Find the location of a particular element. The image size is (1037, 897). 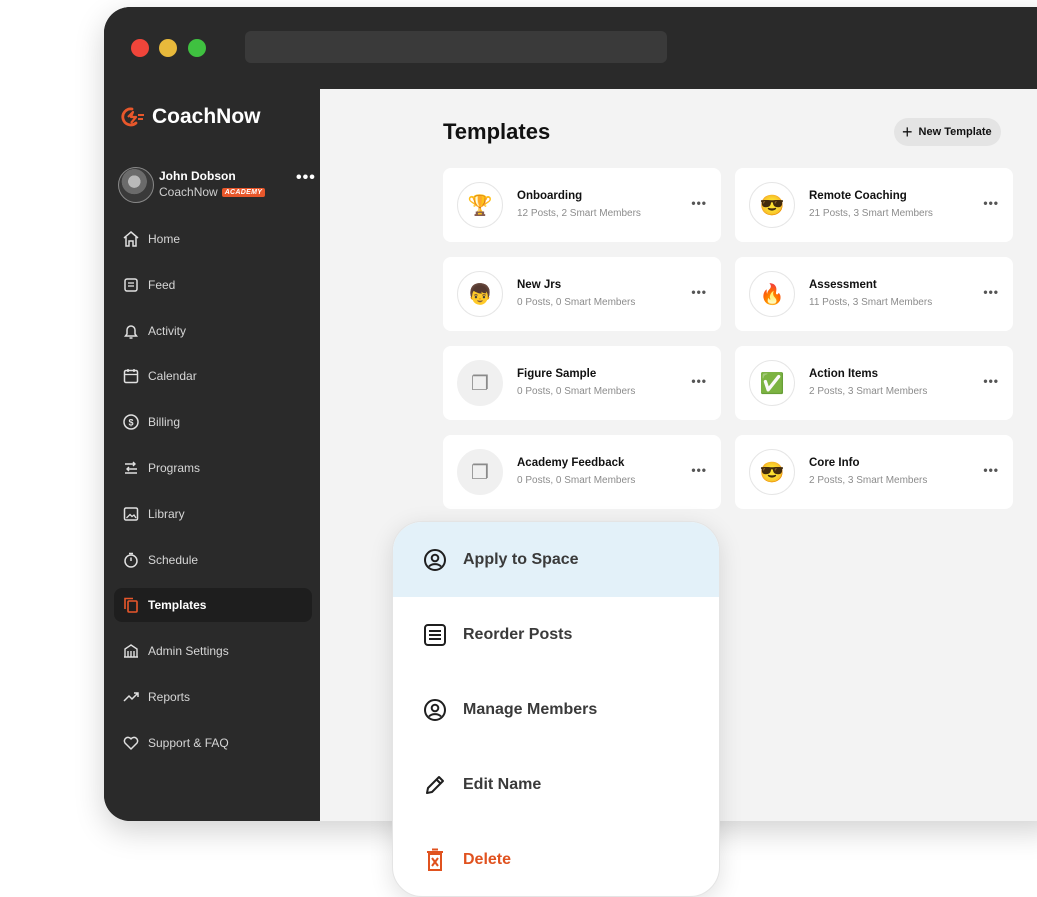

sidebar-item-billing: $ Billing is located at coordinates (213, 422).